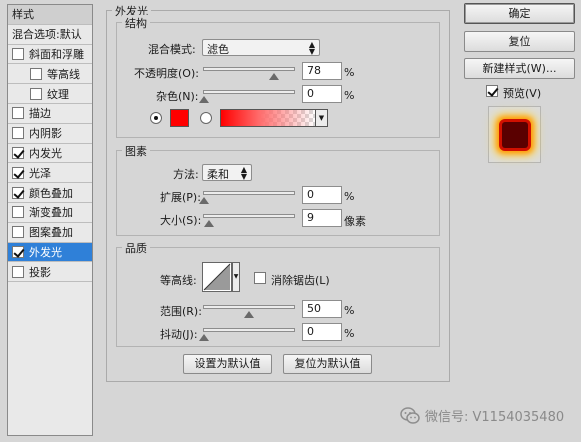  I want to click on range-slider-thumb, so click(249, 314).